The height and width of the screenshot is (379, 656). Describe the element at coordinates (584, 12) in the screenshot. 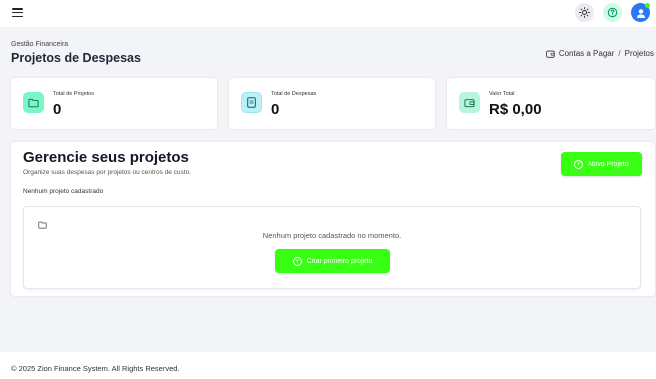

I see `sun-icon` at that location.